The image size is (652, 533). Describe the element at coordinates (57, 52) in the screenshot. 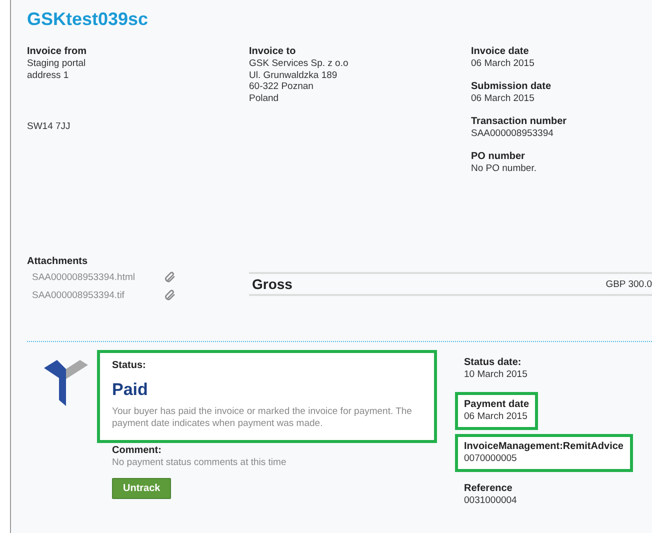

I see `field-label: Invoice from` at that location.